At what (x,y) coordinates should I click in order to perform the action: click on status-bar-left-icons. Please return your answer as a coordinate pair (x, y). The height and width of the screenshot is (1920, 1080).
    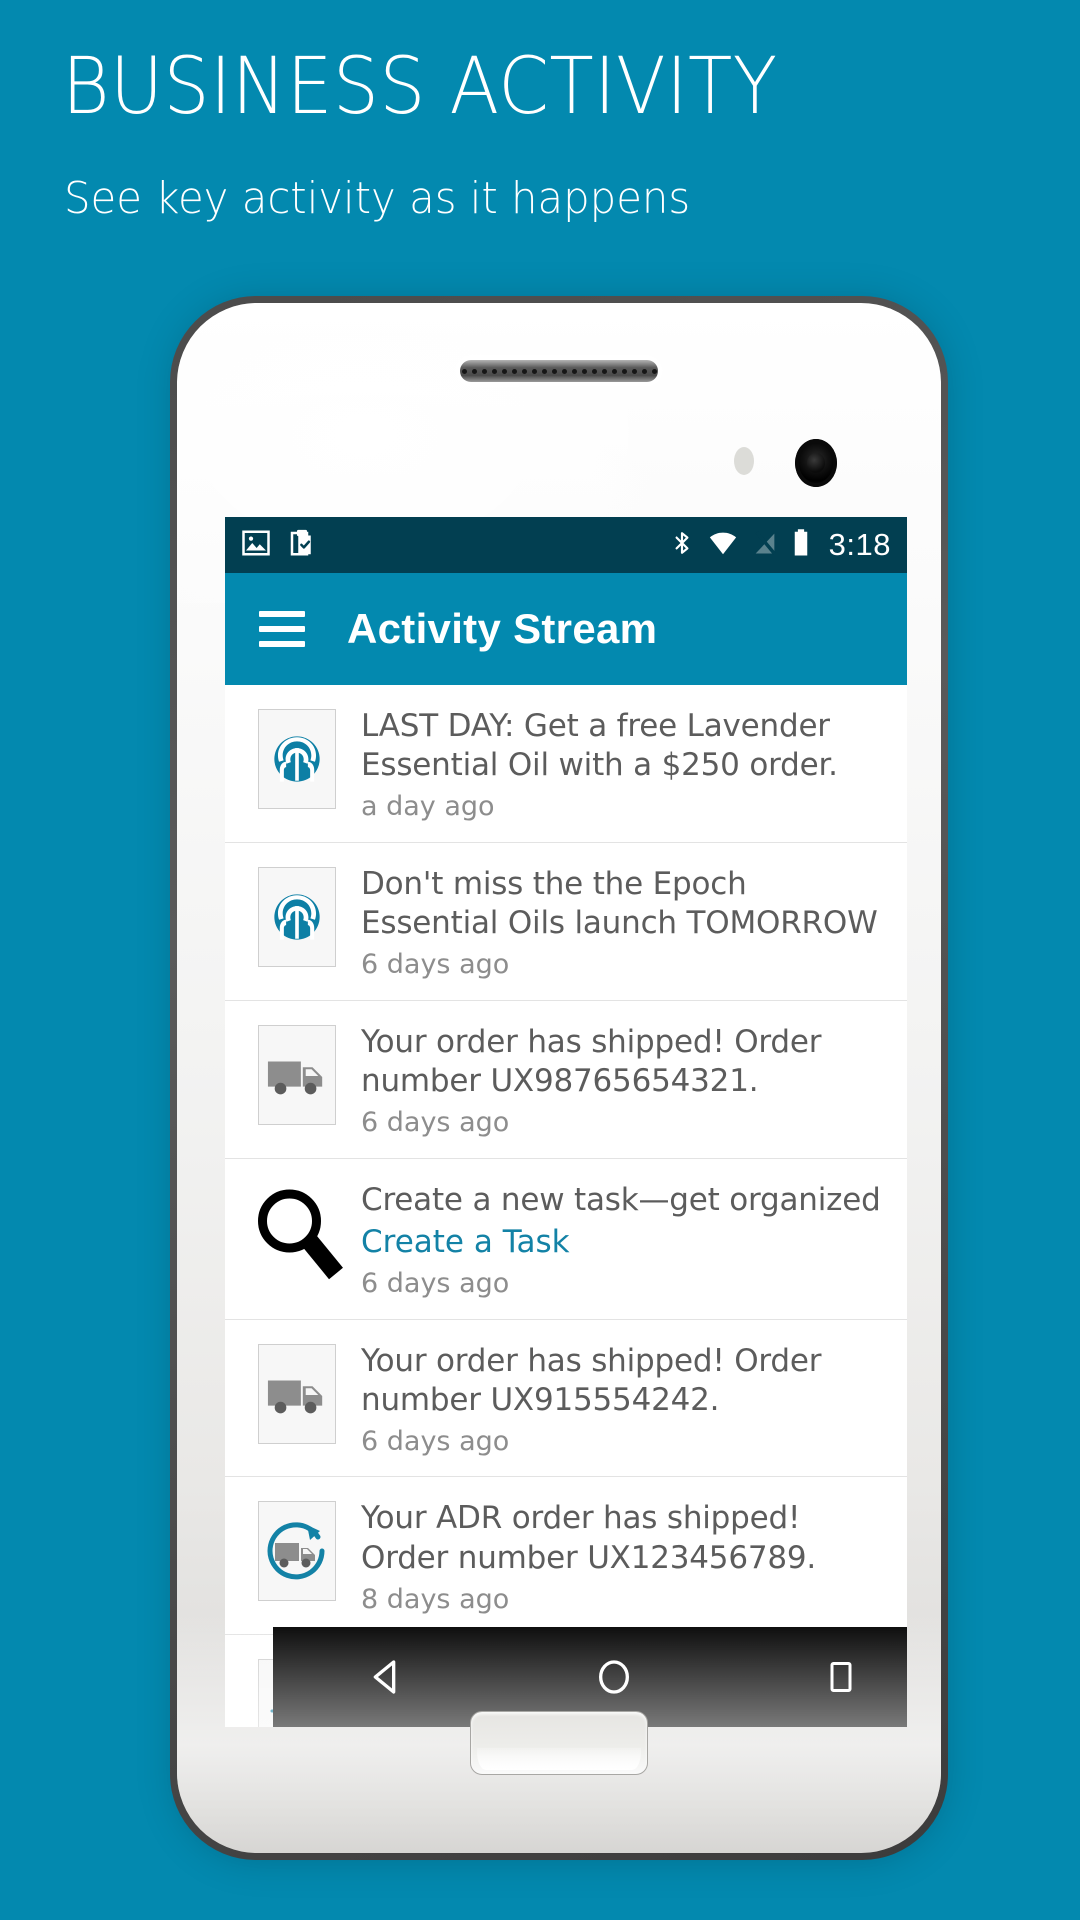
    Looking at the image, I should click on (279, 545).